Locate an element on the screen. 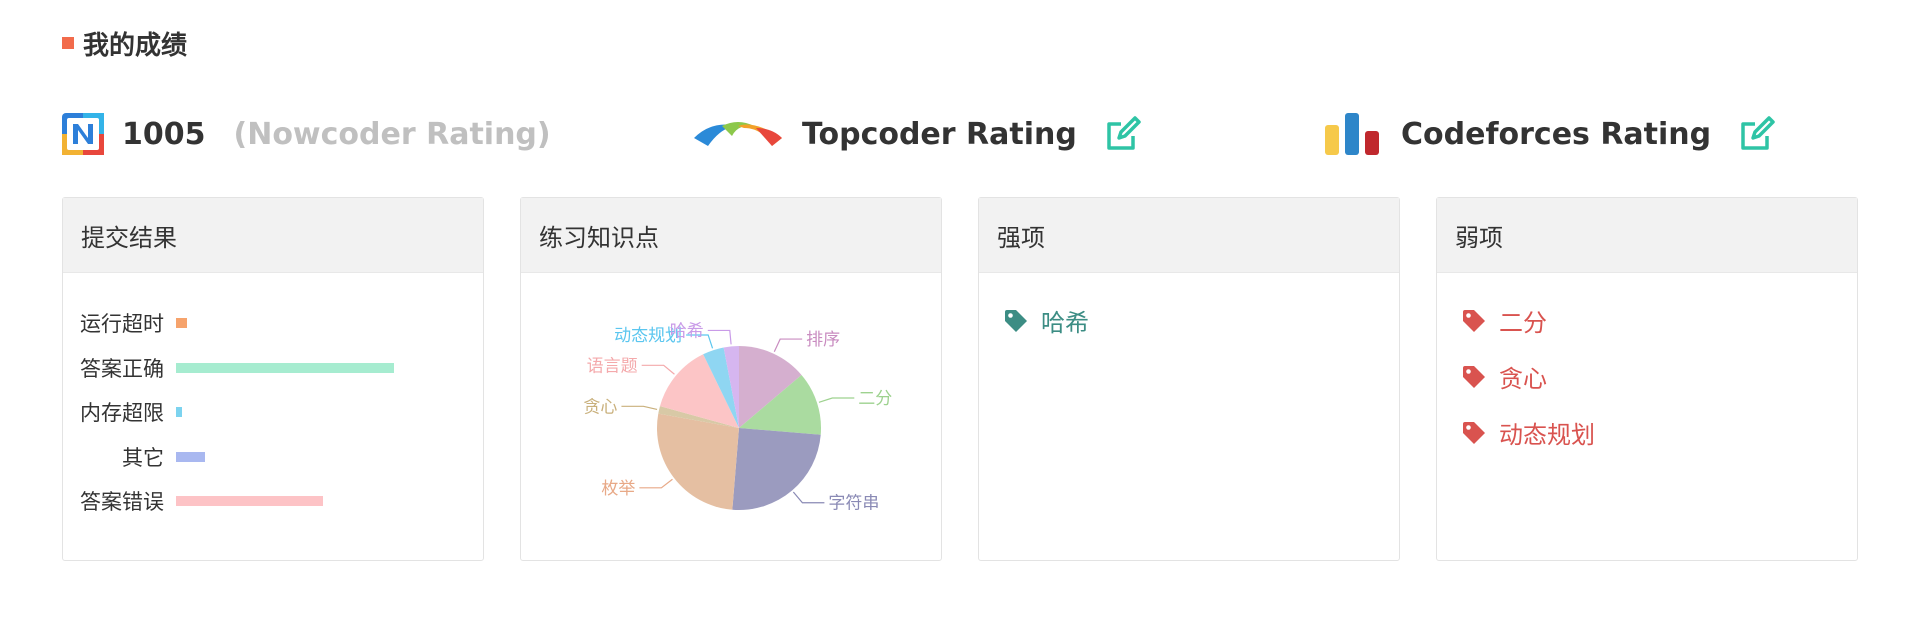 The height and width of the screenshot is (617, 1920). bar-row: 内存超限 is located at coordinates (122, 412).